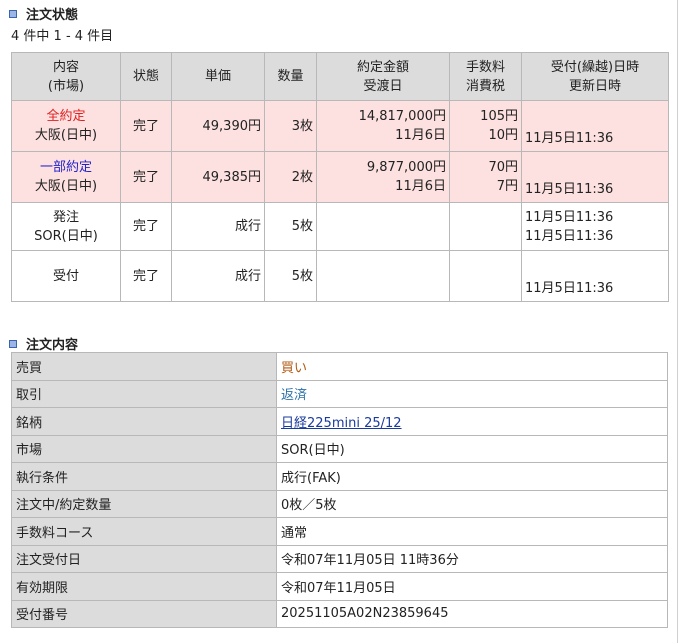  Describe the element at coordinates (472, 421) in the screenshot. I see `detail-value-symbol: 日経225mini 25/12` at that location.